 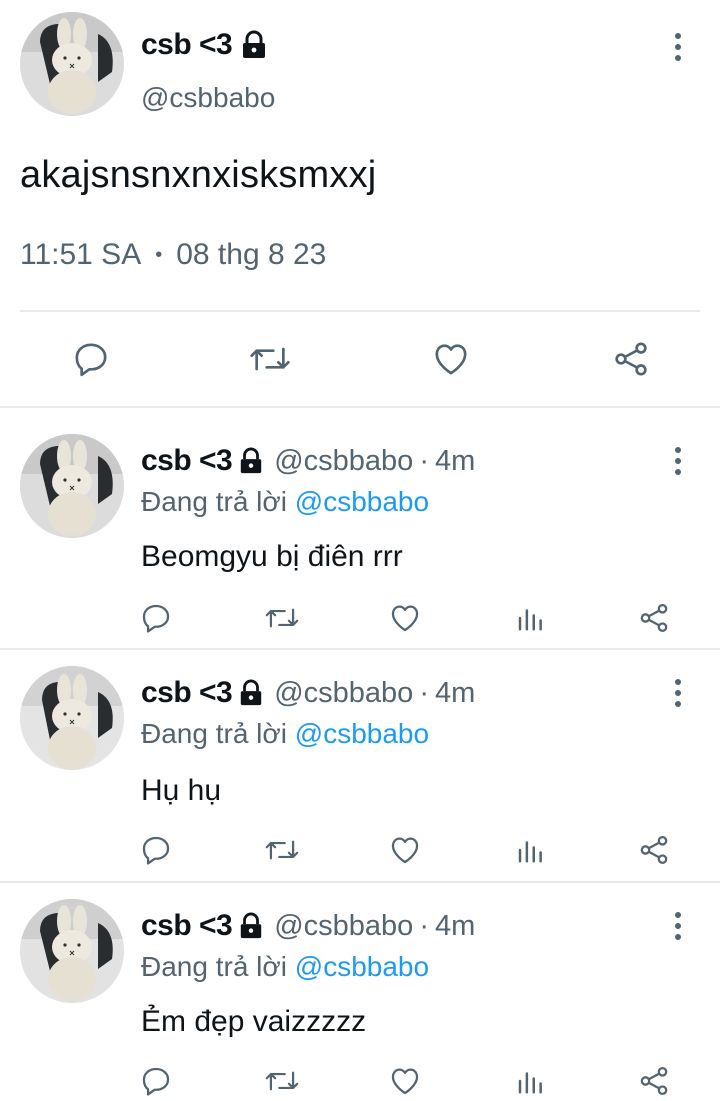 I want to click on tweet-text: Hụ hụ, so click(x=181, y=790).